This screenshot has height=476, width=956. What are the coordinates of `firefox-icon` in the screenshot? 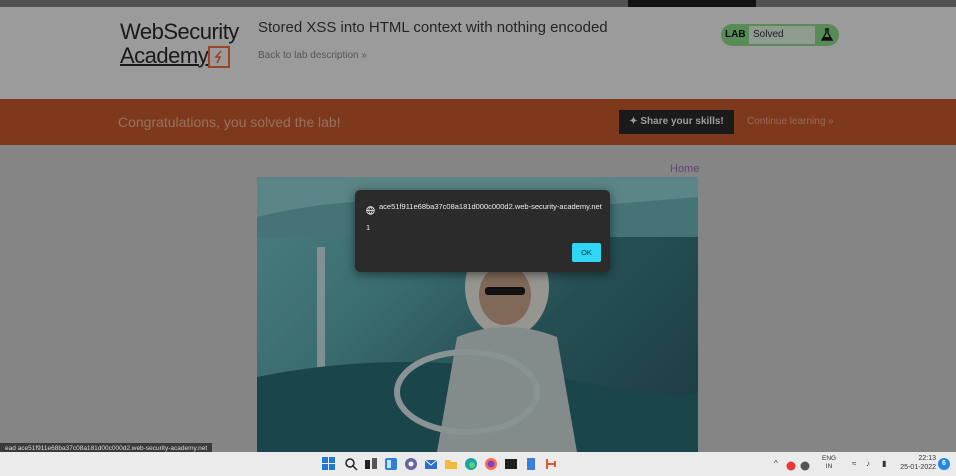 It's located at (491, 464).